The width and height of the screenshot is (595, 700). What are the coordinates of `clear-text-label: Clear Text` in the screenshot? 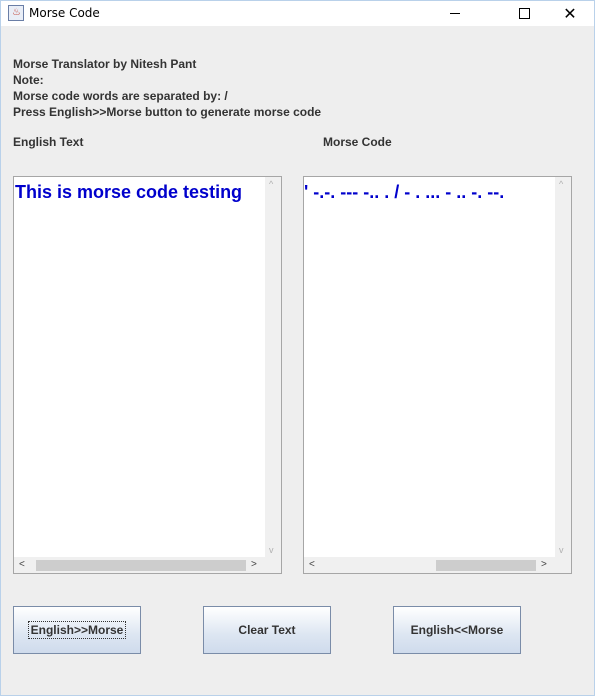 It's located at (267, 630).